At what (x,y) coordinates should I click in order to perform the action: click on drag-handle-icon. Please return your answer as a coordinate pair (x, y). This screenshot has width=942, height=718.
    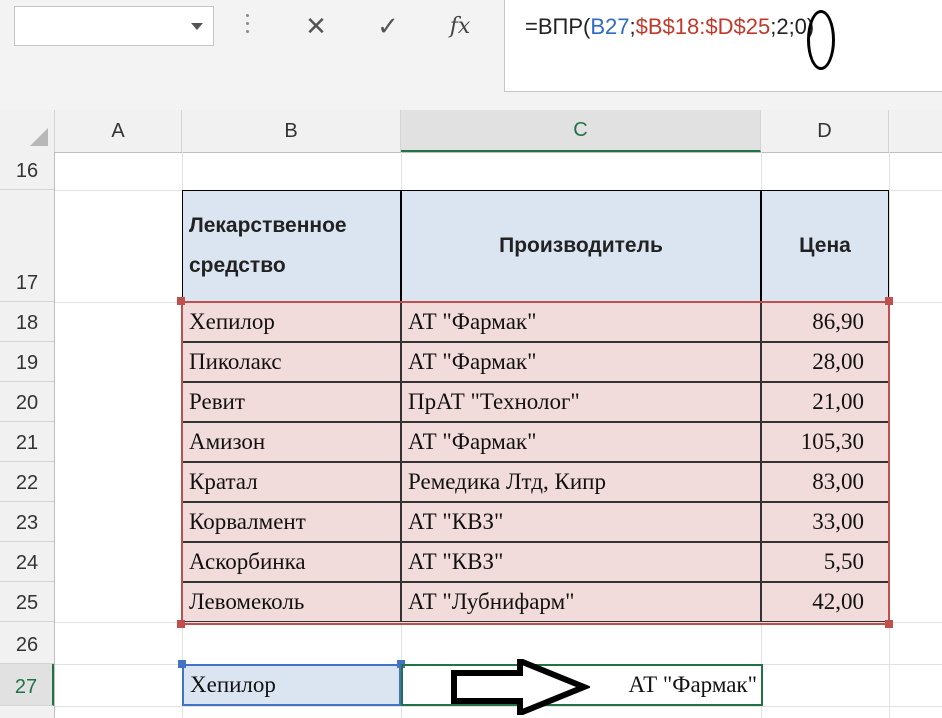
    Looking at the image, I should click on (247, 25).